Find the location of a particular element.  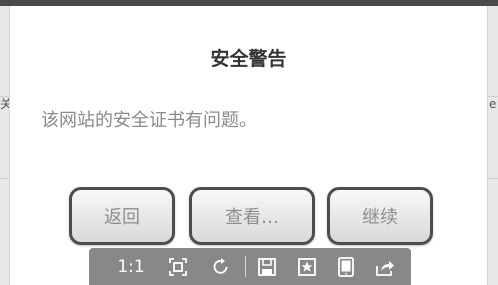

backdrop-text-fragment: e is located at coordinates (493, 104).